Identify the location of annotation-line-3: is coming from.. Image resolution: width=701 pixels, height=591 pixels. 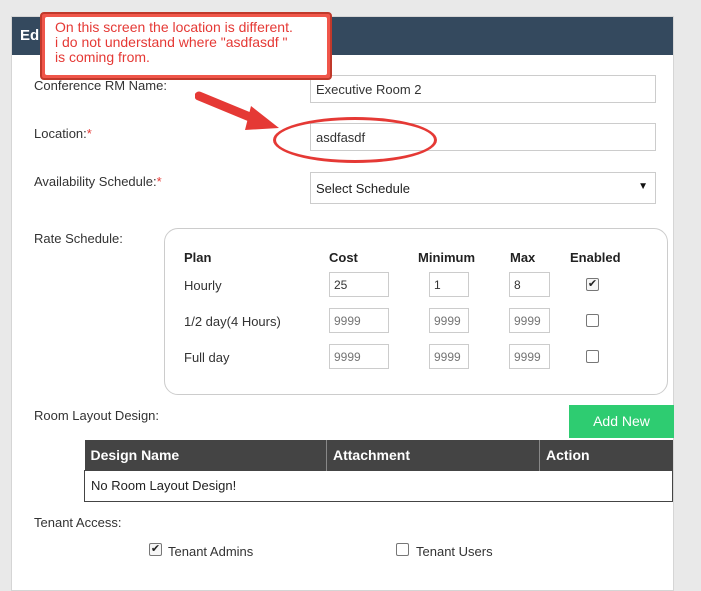
(102, 57).